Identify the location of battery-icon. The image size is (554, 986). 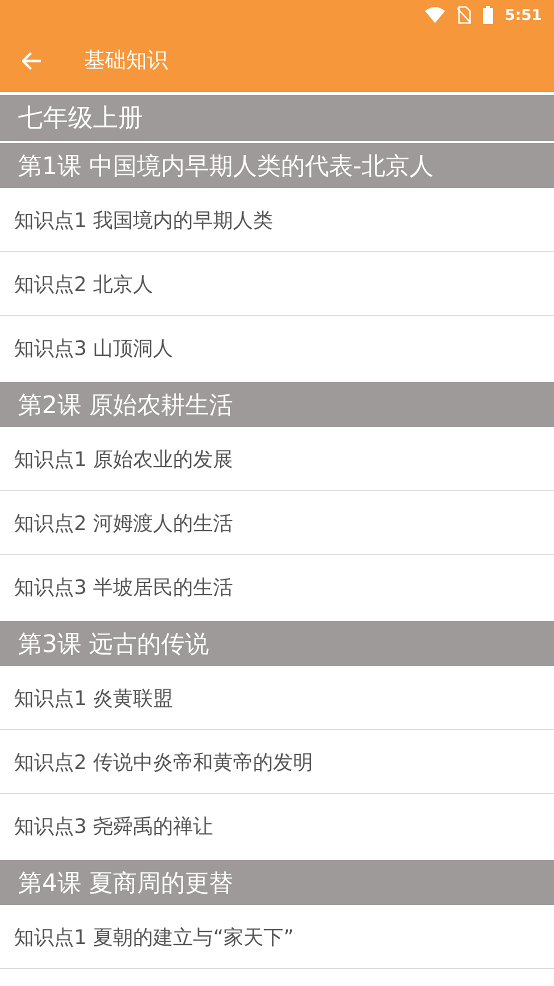
(487, 15).